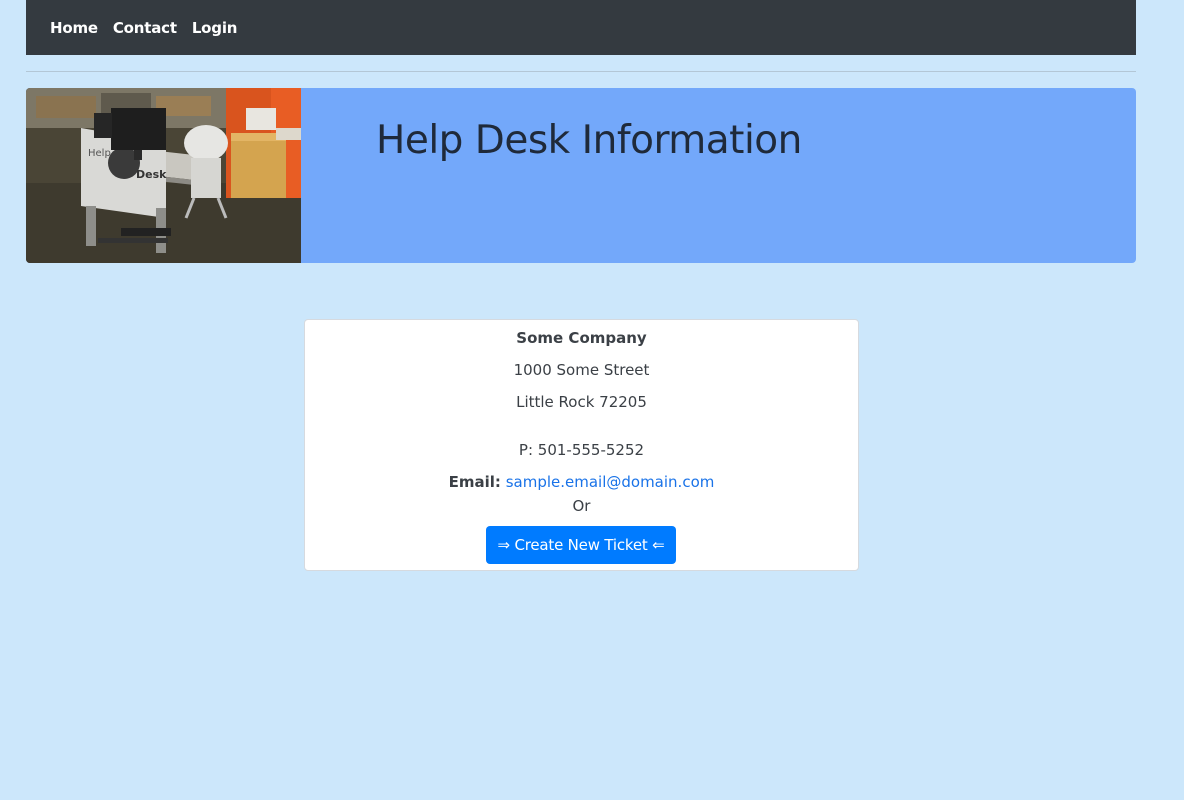 The height and width of the screenshot is (800, 1184). Describe the element at coordinates (581, 545) in the screenshot. I see `create-ticket-button: ⇒ Create New Ticket ⇐` at that location.